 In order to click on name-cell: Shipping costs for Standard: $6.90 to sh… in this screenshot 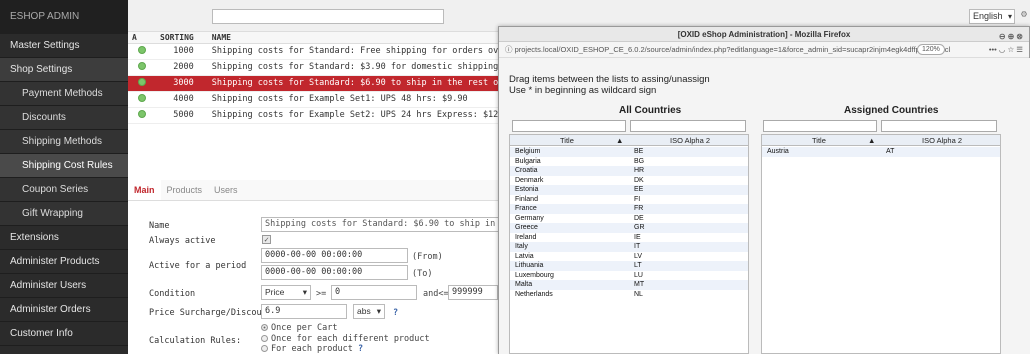, I will do `click(375, 83)`.